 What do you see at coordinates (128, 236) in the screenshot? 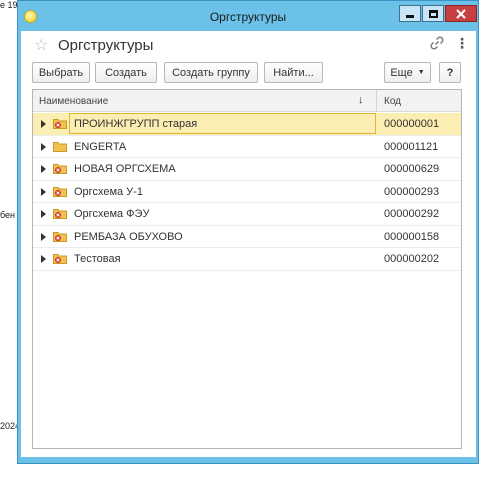
I see `row-name: РЕМБАЗА ОБУХОВО` at bounding box center [128, 236].